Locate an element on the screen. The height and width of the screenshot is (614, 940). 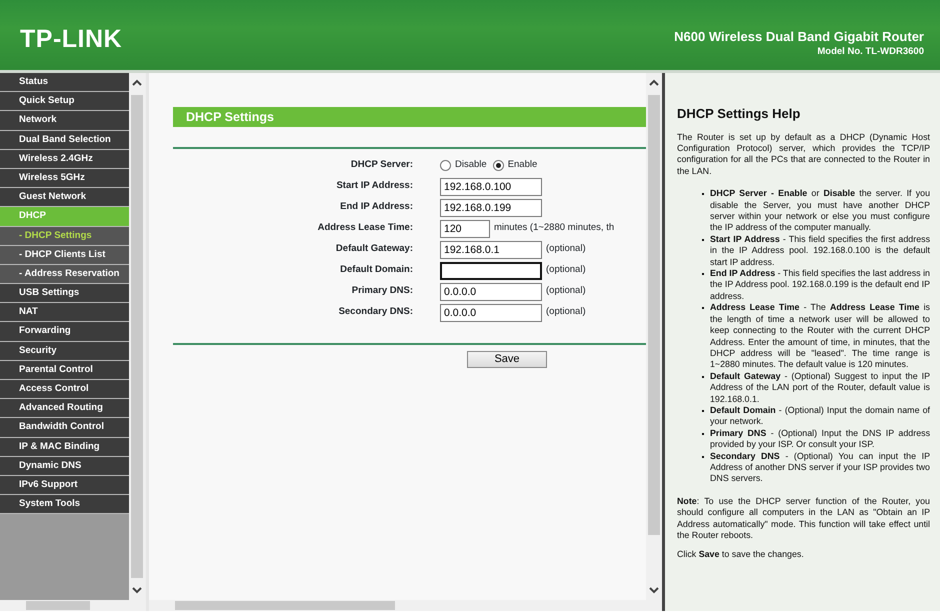
menu-item: IP & MAC Binding is located at coordinates (64, 447).